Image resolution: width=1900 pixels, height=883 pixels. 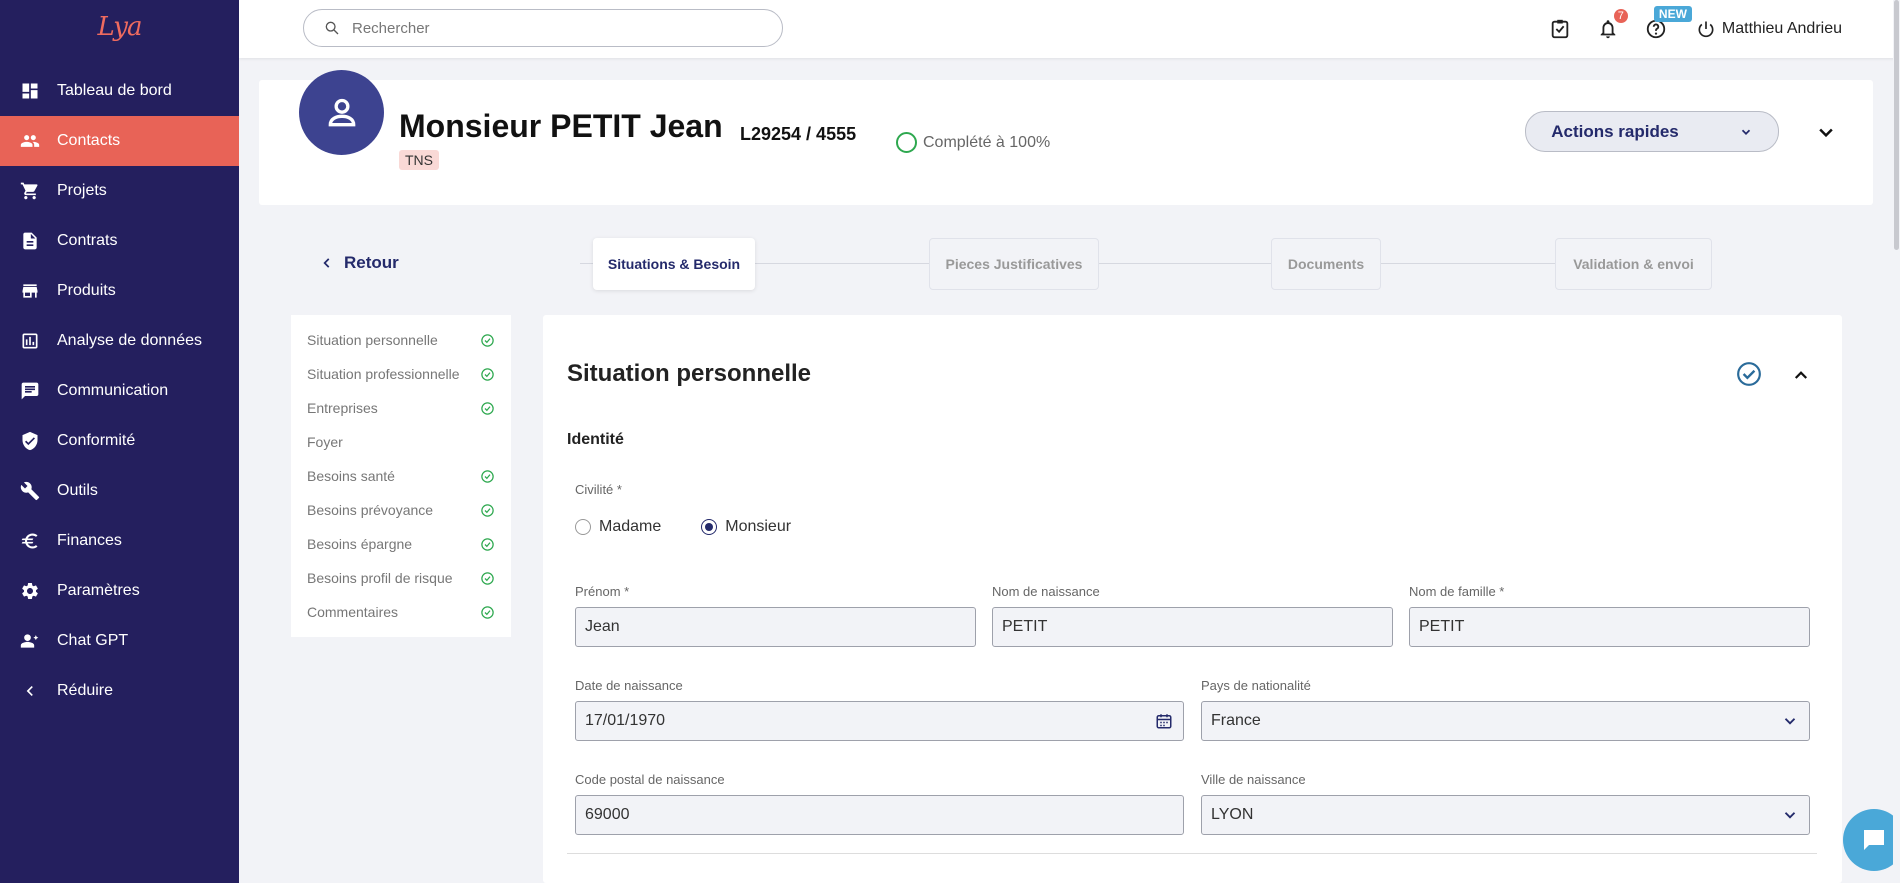 What do you see at coordinates (1633, 264) in the screenshot?
I see `step-validation: Validation & envoi` at bounding box center [1633, 264].